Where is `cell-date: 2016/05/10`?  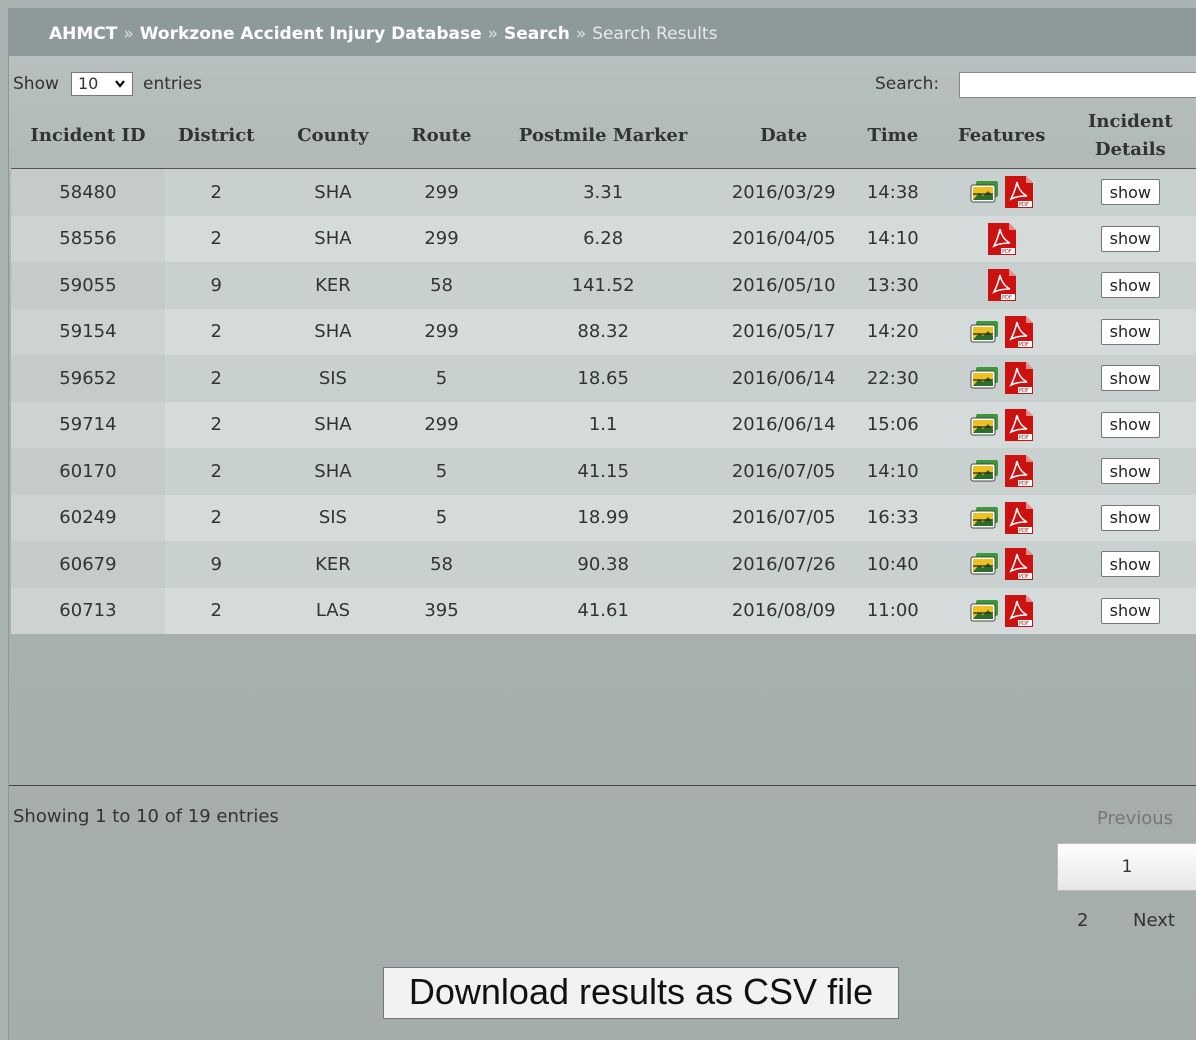 cell-date: 2016/05/10 is located at coordinates (783, 285).